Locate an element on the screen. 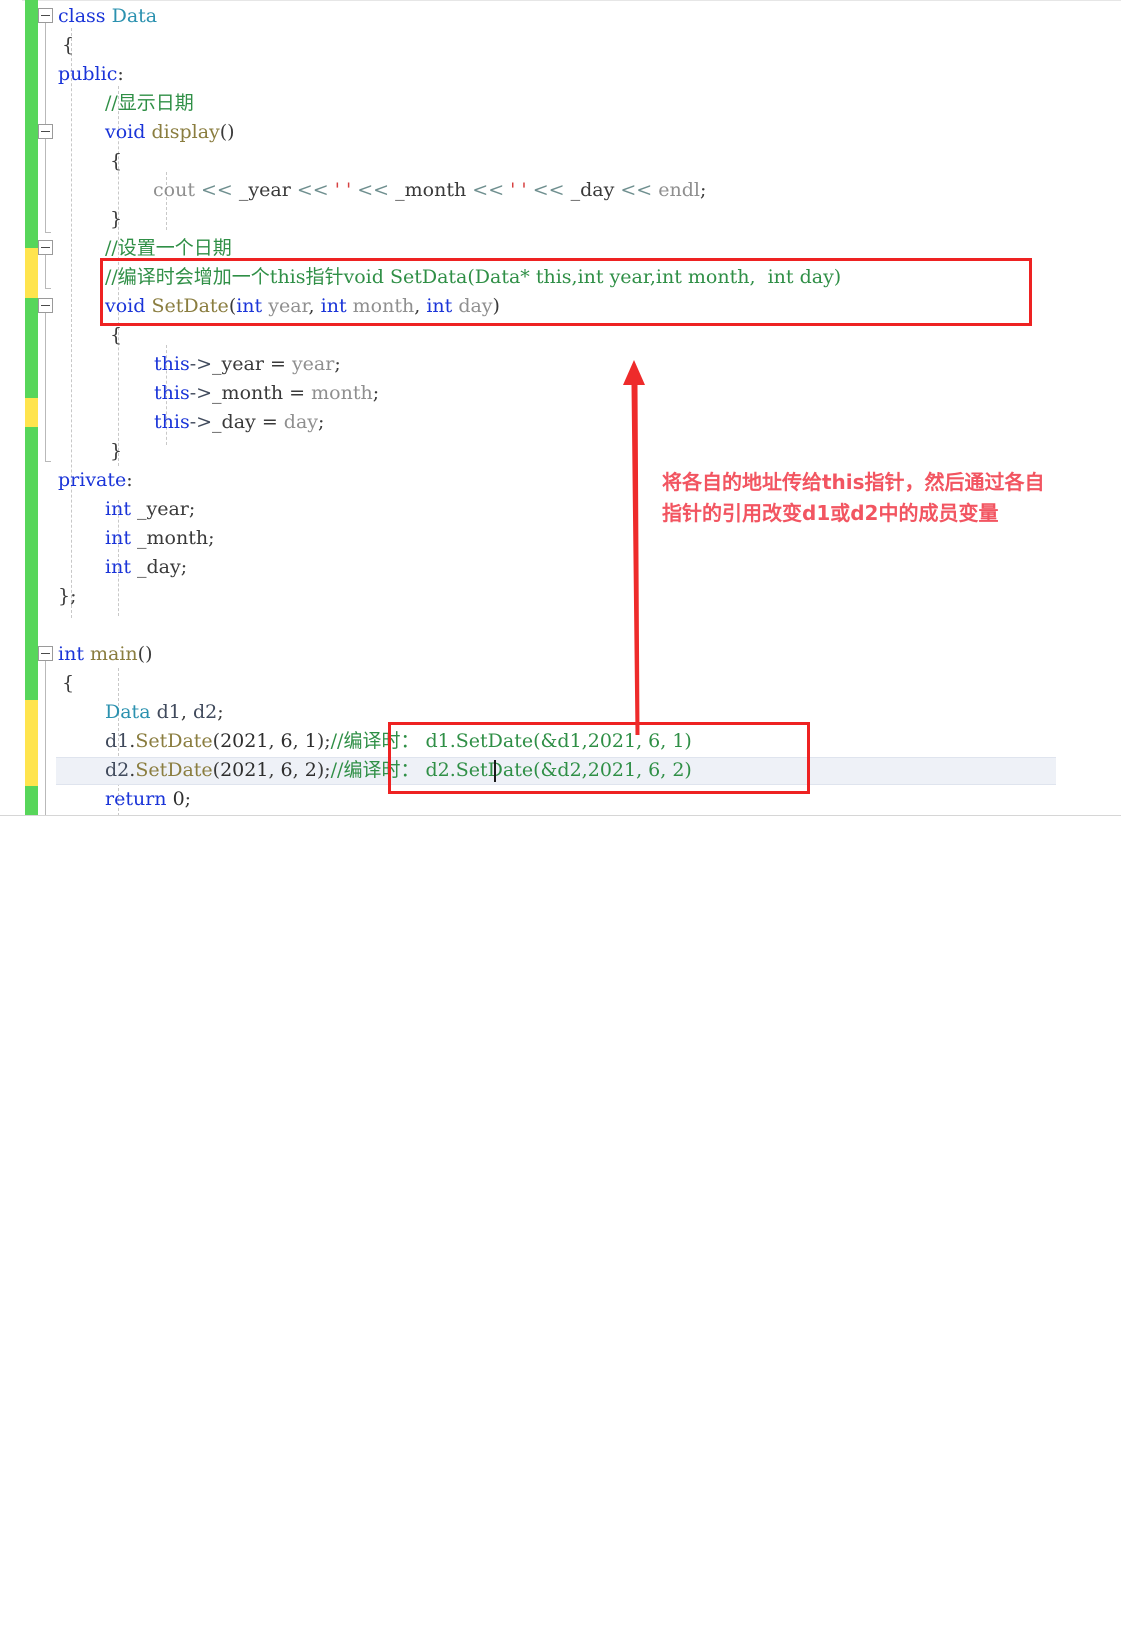  code-line-24: { is located at coordinates (68, 683).